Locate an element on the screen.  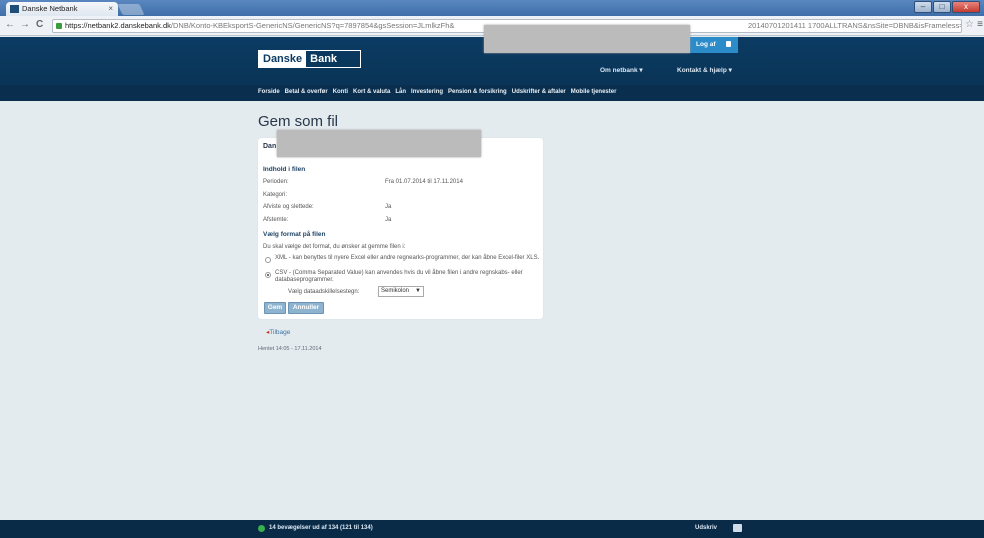
forward-arrow-icon: → is located at coordinates (25, 24).